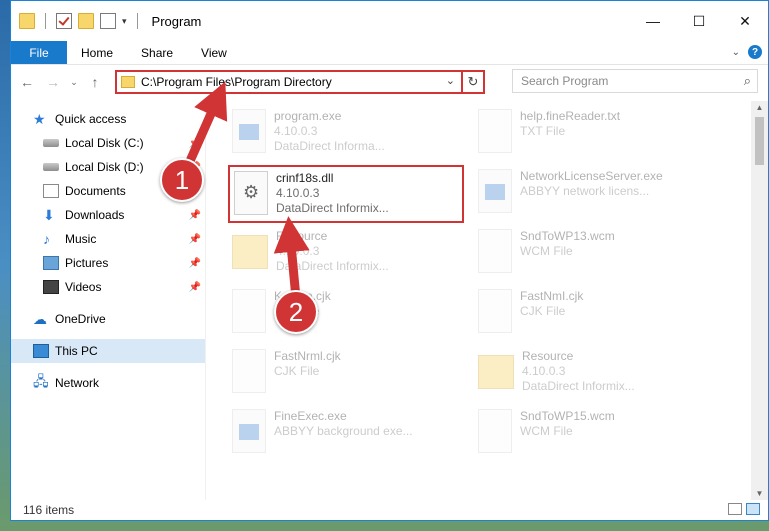 This screenshot has height=531, width=769. What do you see at coordinates (108, 383) in the screenshot?
I see `nav-item-network: 🖧 Network` at bounding box center [108, 383].